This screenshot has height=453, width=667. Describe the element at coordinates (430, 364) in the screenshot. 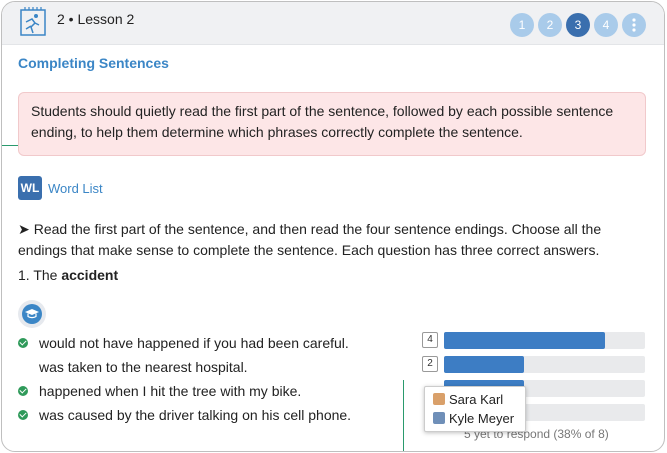

I see `response-count: 2` at that location.